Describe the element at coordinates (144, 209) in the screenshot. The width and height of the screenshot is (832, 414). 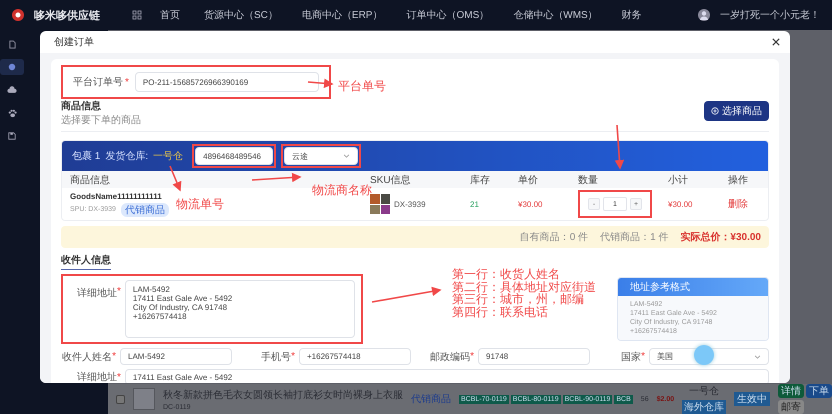
I see `goods-type-badge: 代销商品` at that location.